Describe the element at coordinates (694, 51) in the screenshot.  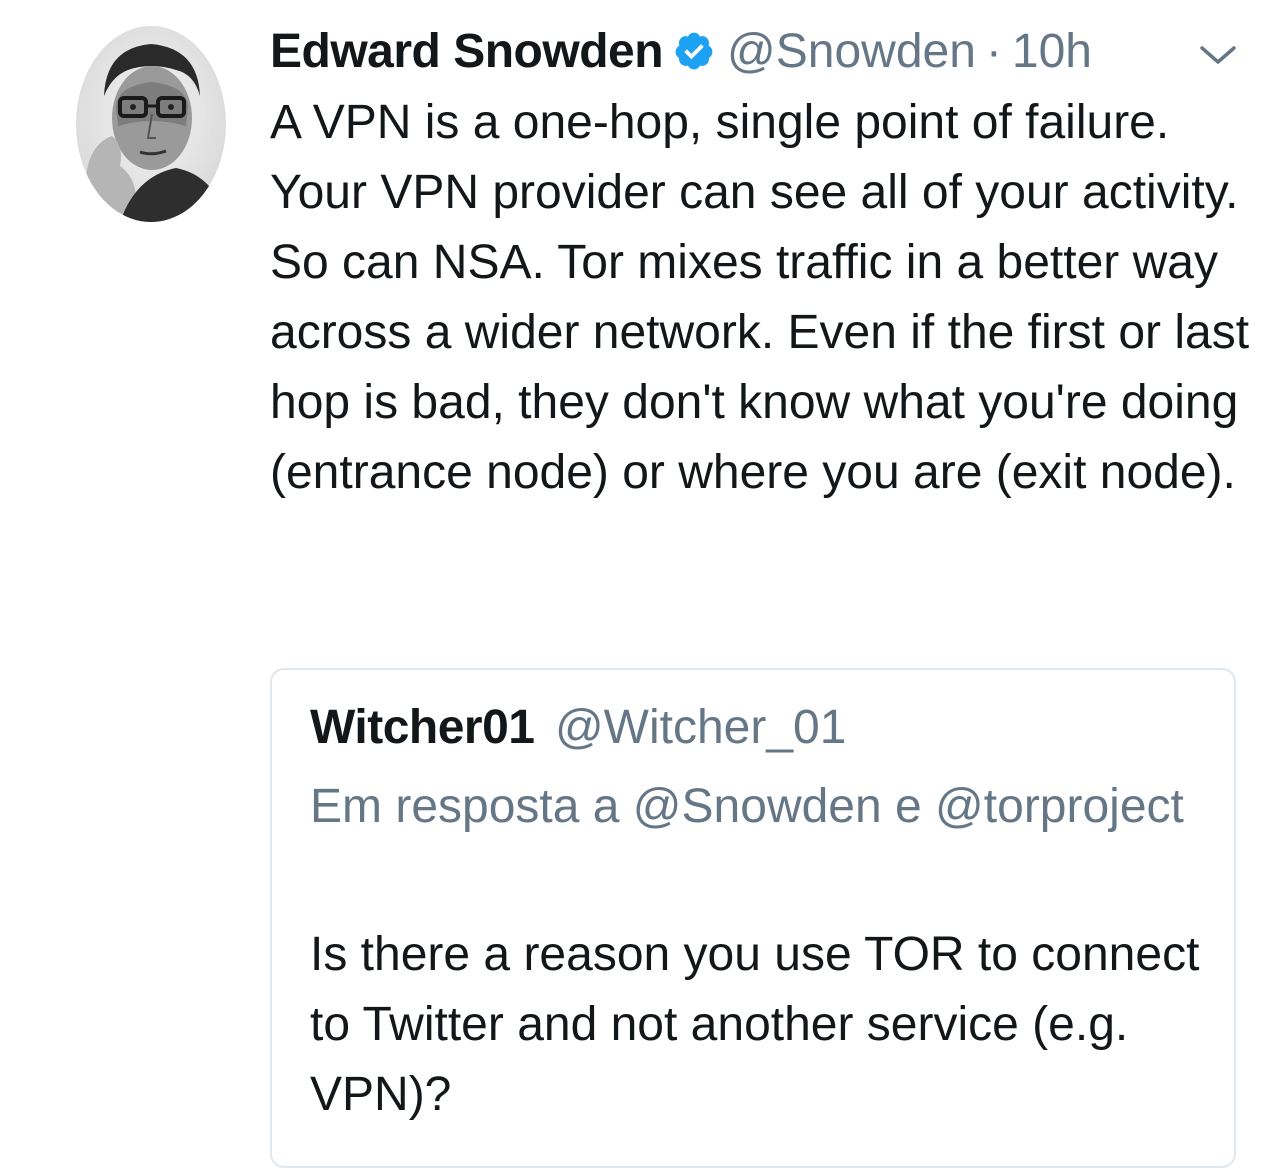
I see `verified-badge-icon` at that location.